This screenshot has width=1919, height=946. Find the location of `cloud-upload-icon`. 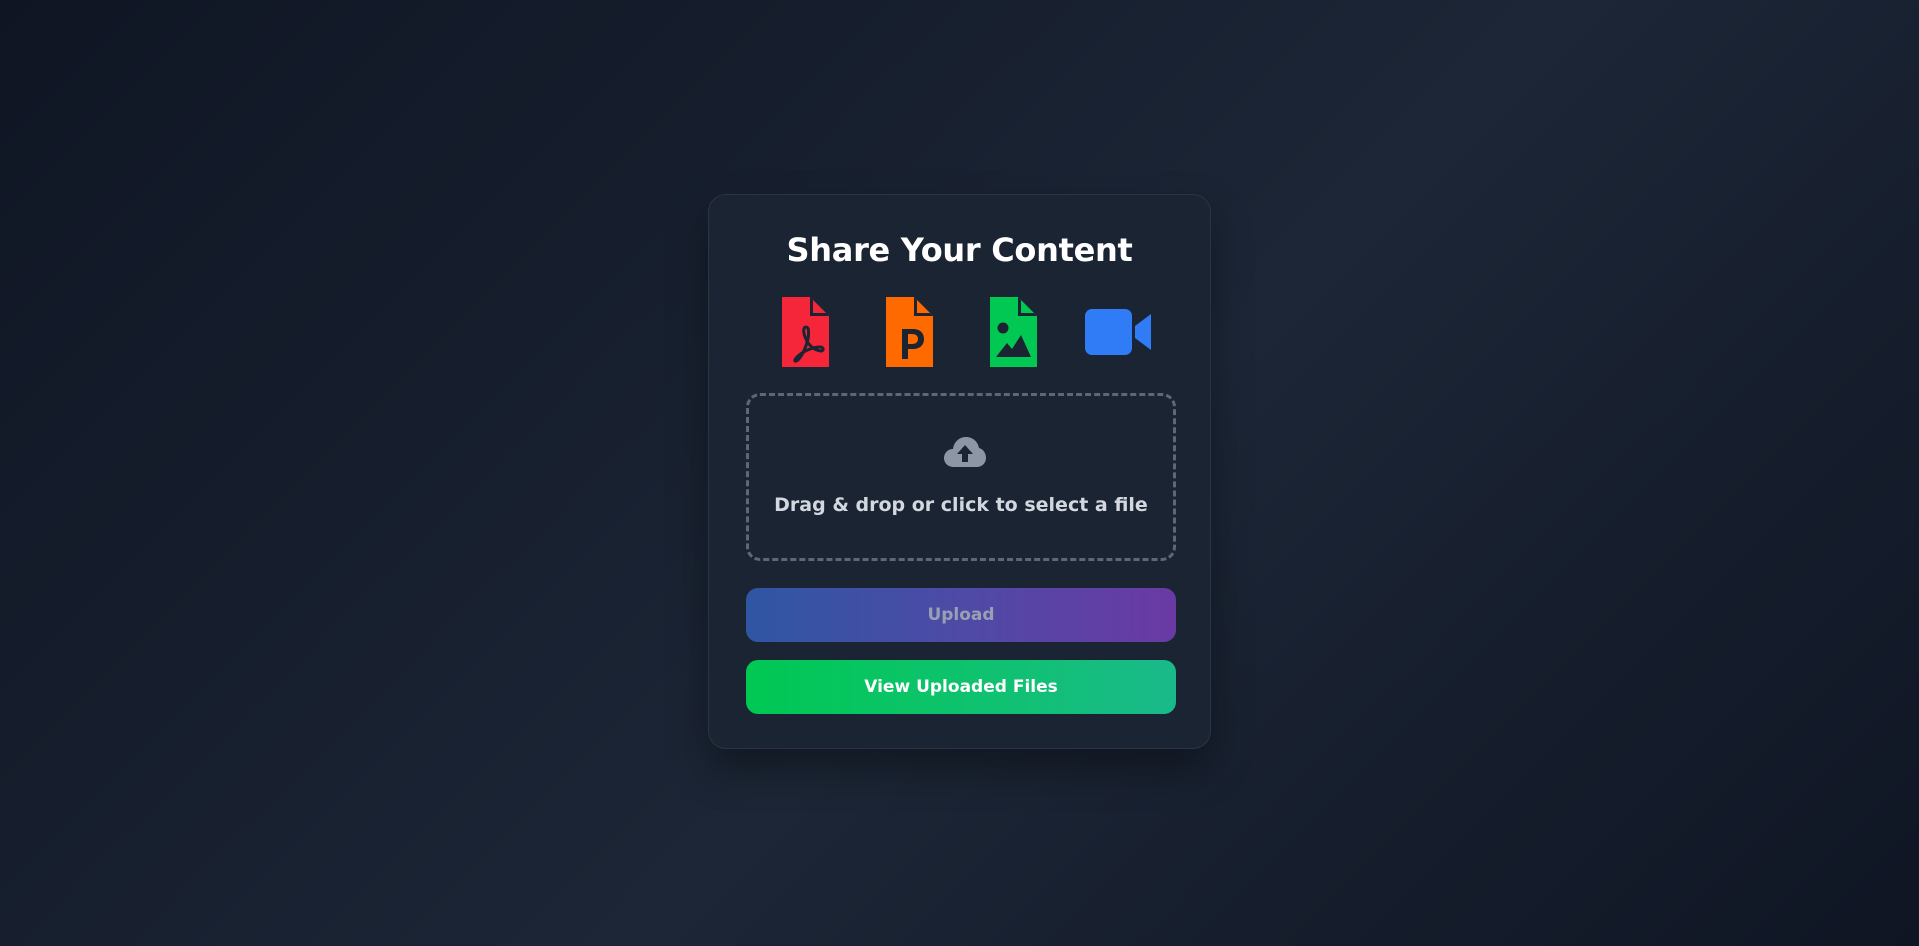

cloud-upload-icon is located at coordinates (965, 452).